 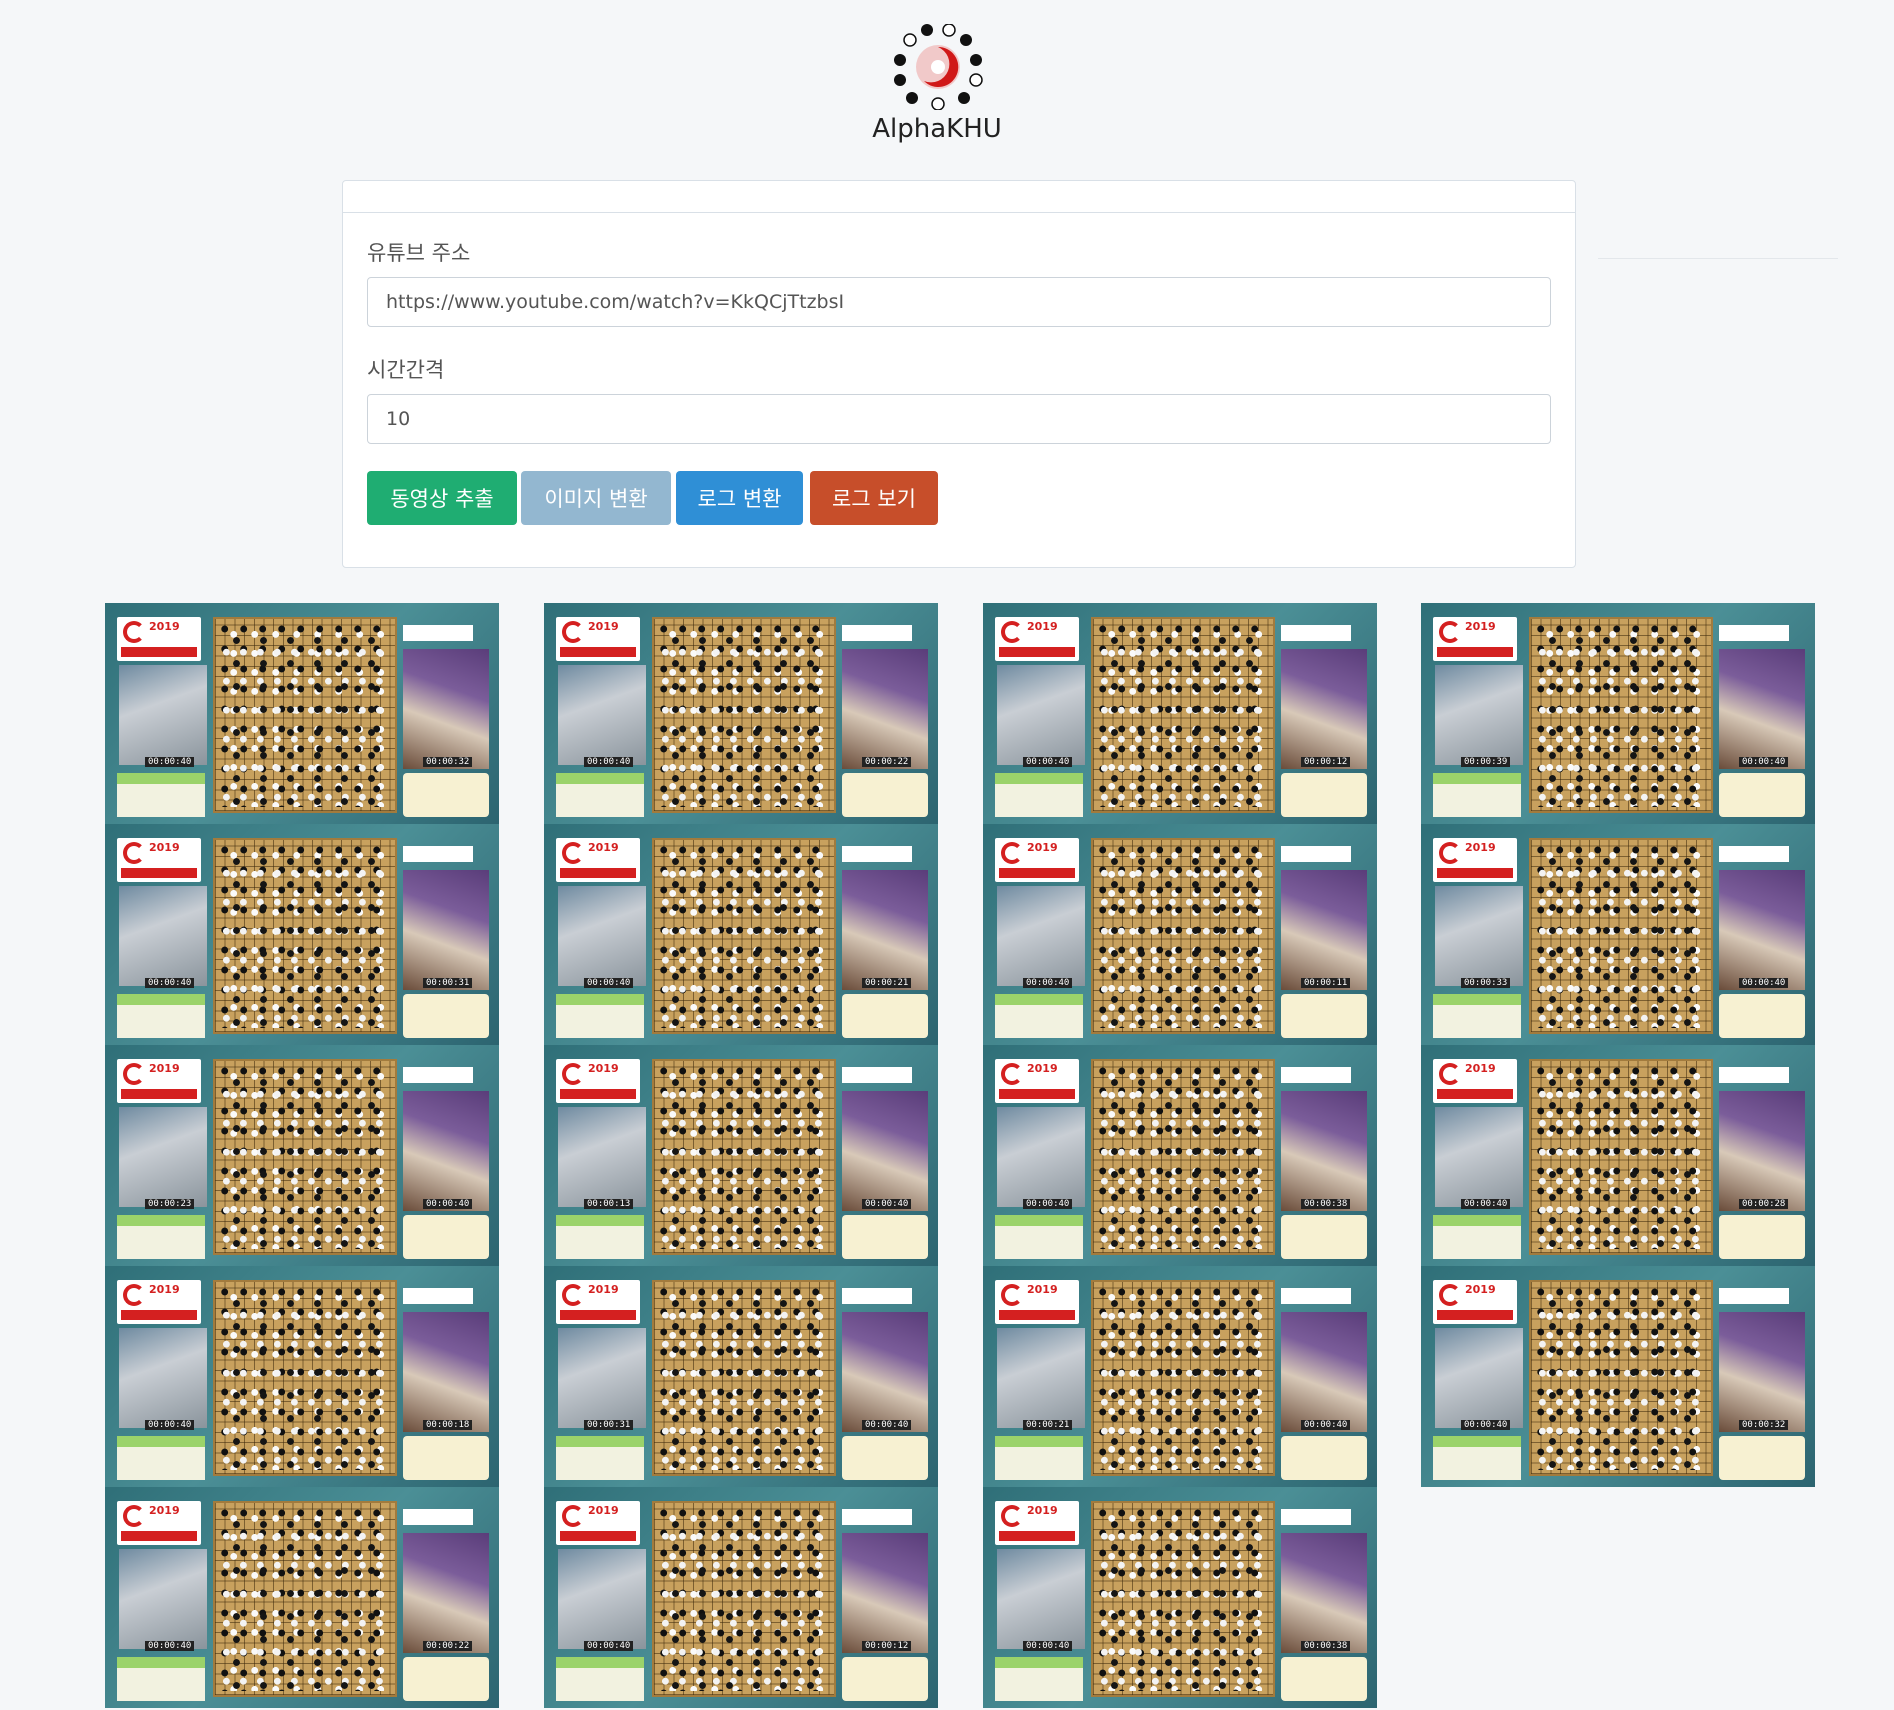 What do you see at coordinates (937, 129) in the screenshot?
I see `app-title: AlphaKHU` at bounding box center [937, 129].